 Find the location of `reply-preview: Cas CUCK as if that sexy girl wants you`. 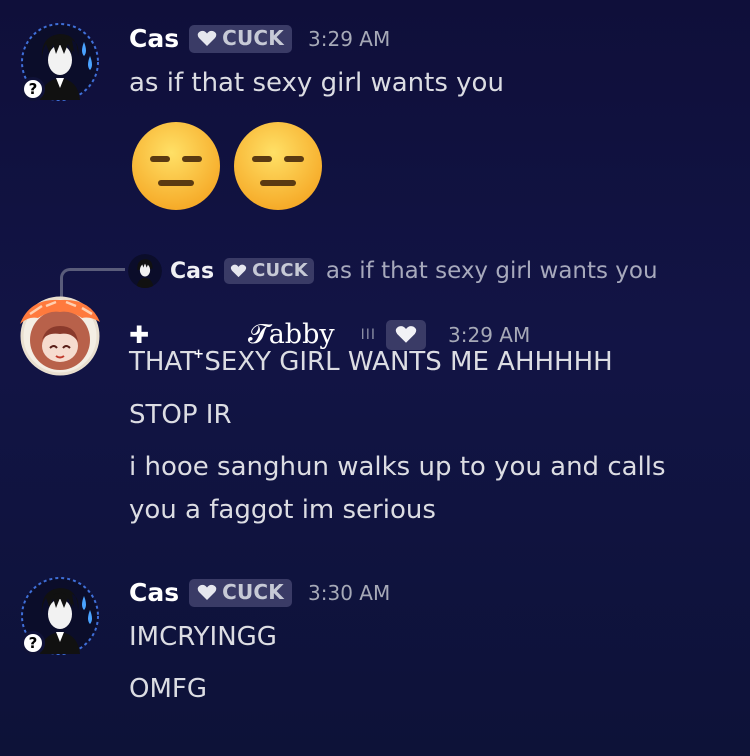

reply-preview: Cas CUCK as if that sexy girl wants you is located at coordinates (393, 271).